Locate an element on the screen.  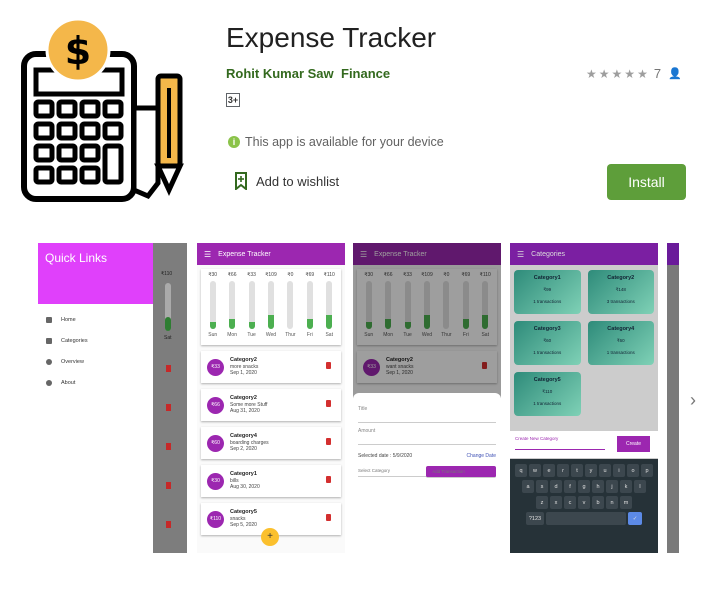
key: p is located at coordinates (647, 470).